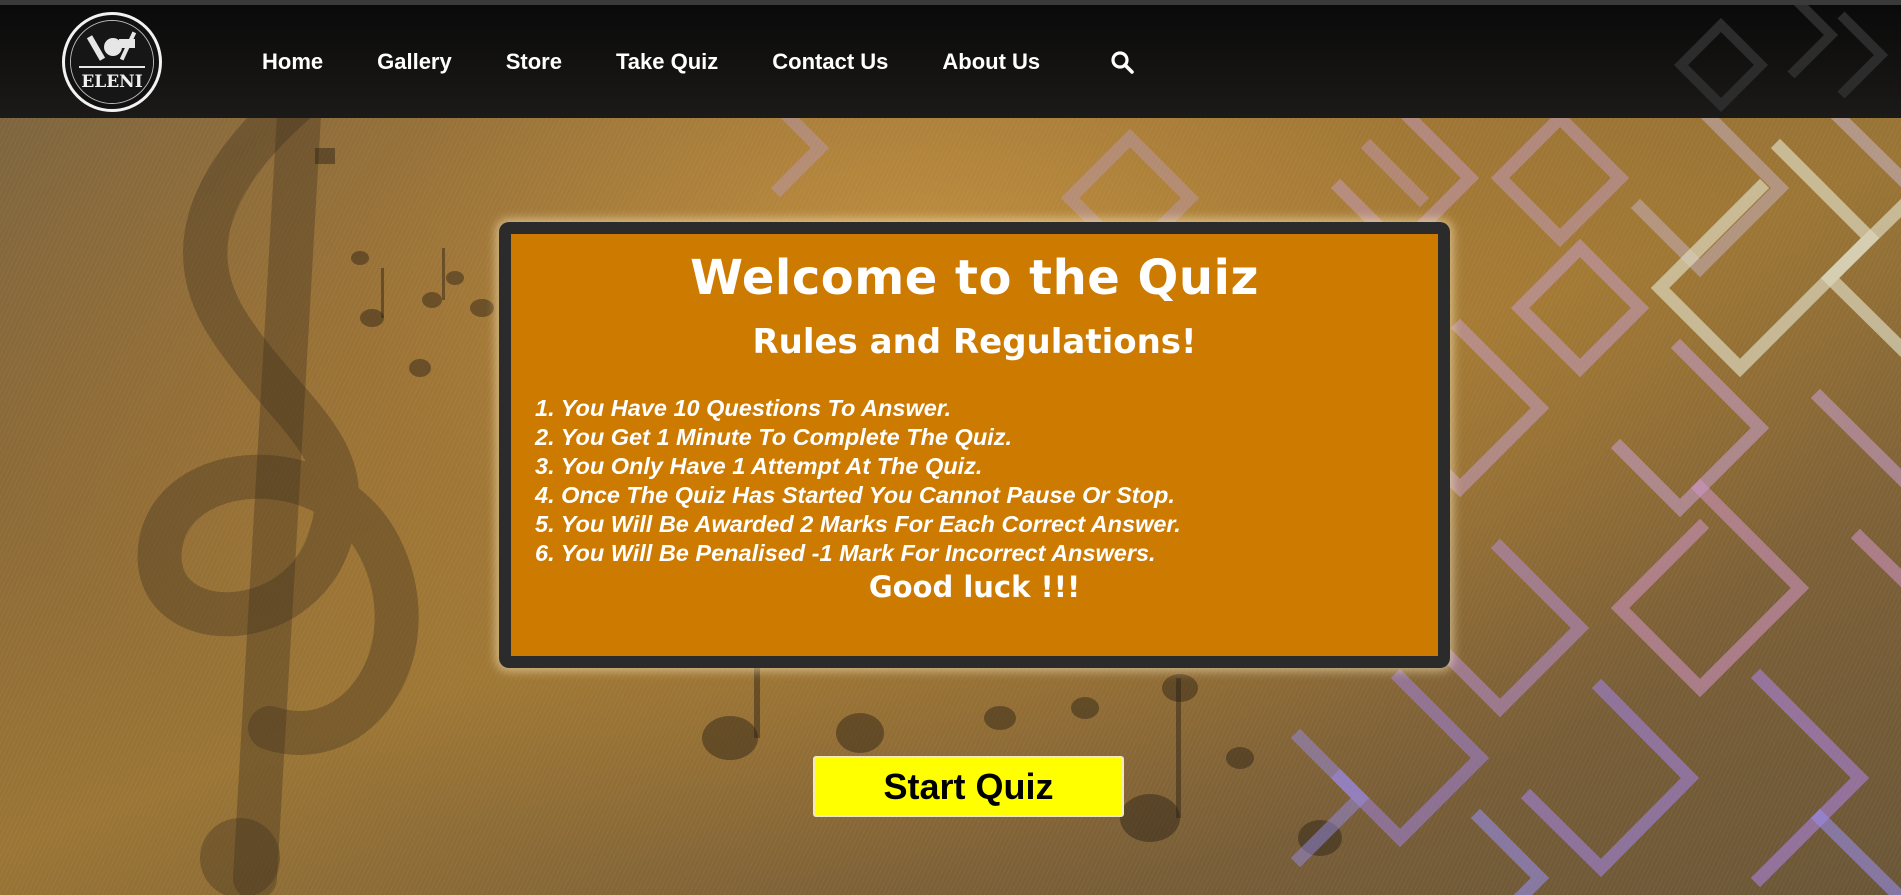 This screenshot has height=895, width=1901. What do you see at coordinates (974, 278) in the screenshot?
I see `quiz-title: Welcome to the Quiz` at bounding box center [974, 278].